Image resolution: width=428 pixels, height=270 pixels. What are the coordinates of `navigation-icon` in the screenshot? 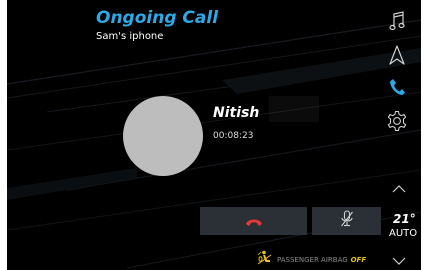 It's located at (397, 57).